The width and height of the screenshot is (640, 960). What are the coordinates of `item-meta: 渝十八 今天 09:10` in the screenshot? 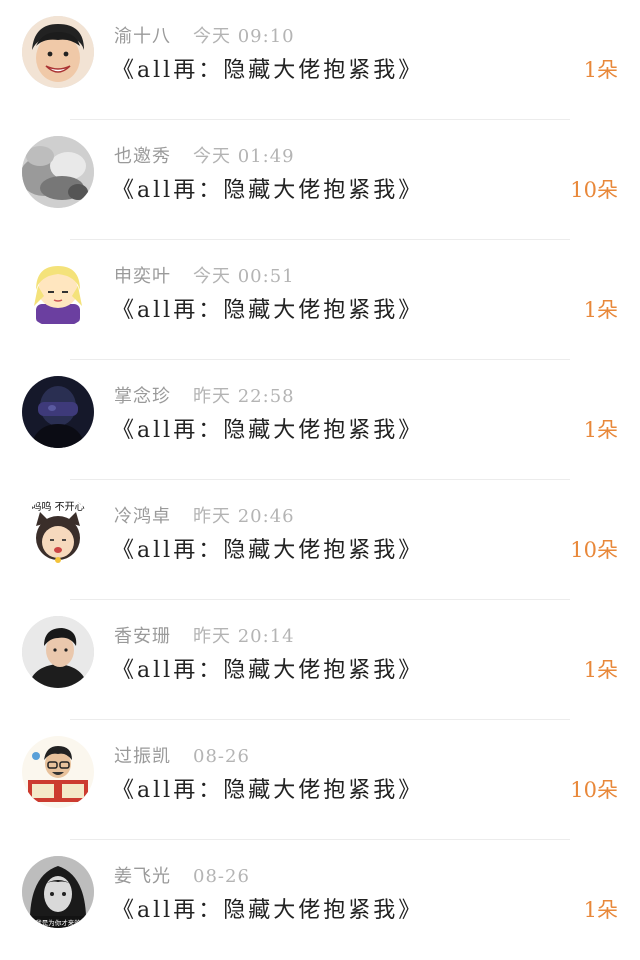 It's located at (204, 35).